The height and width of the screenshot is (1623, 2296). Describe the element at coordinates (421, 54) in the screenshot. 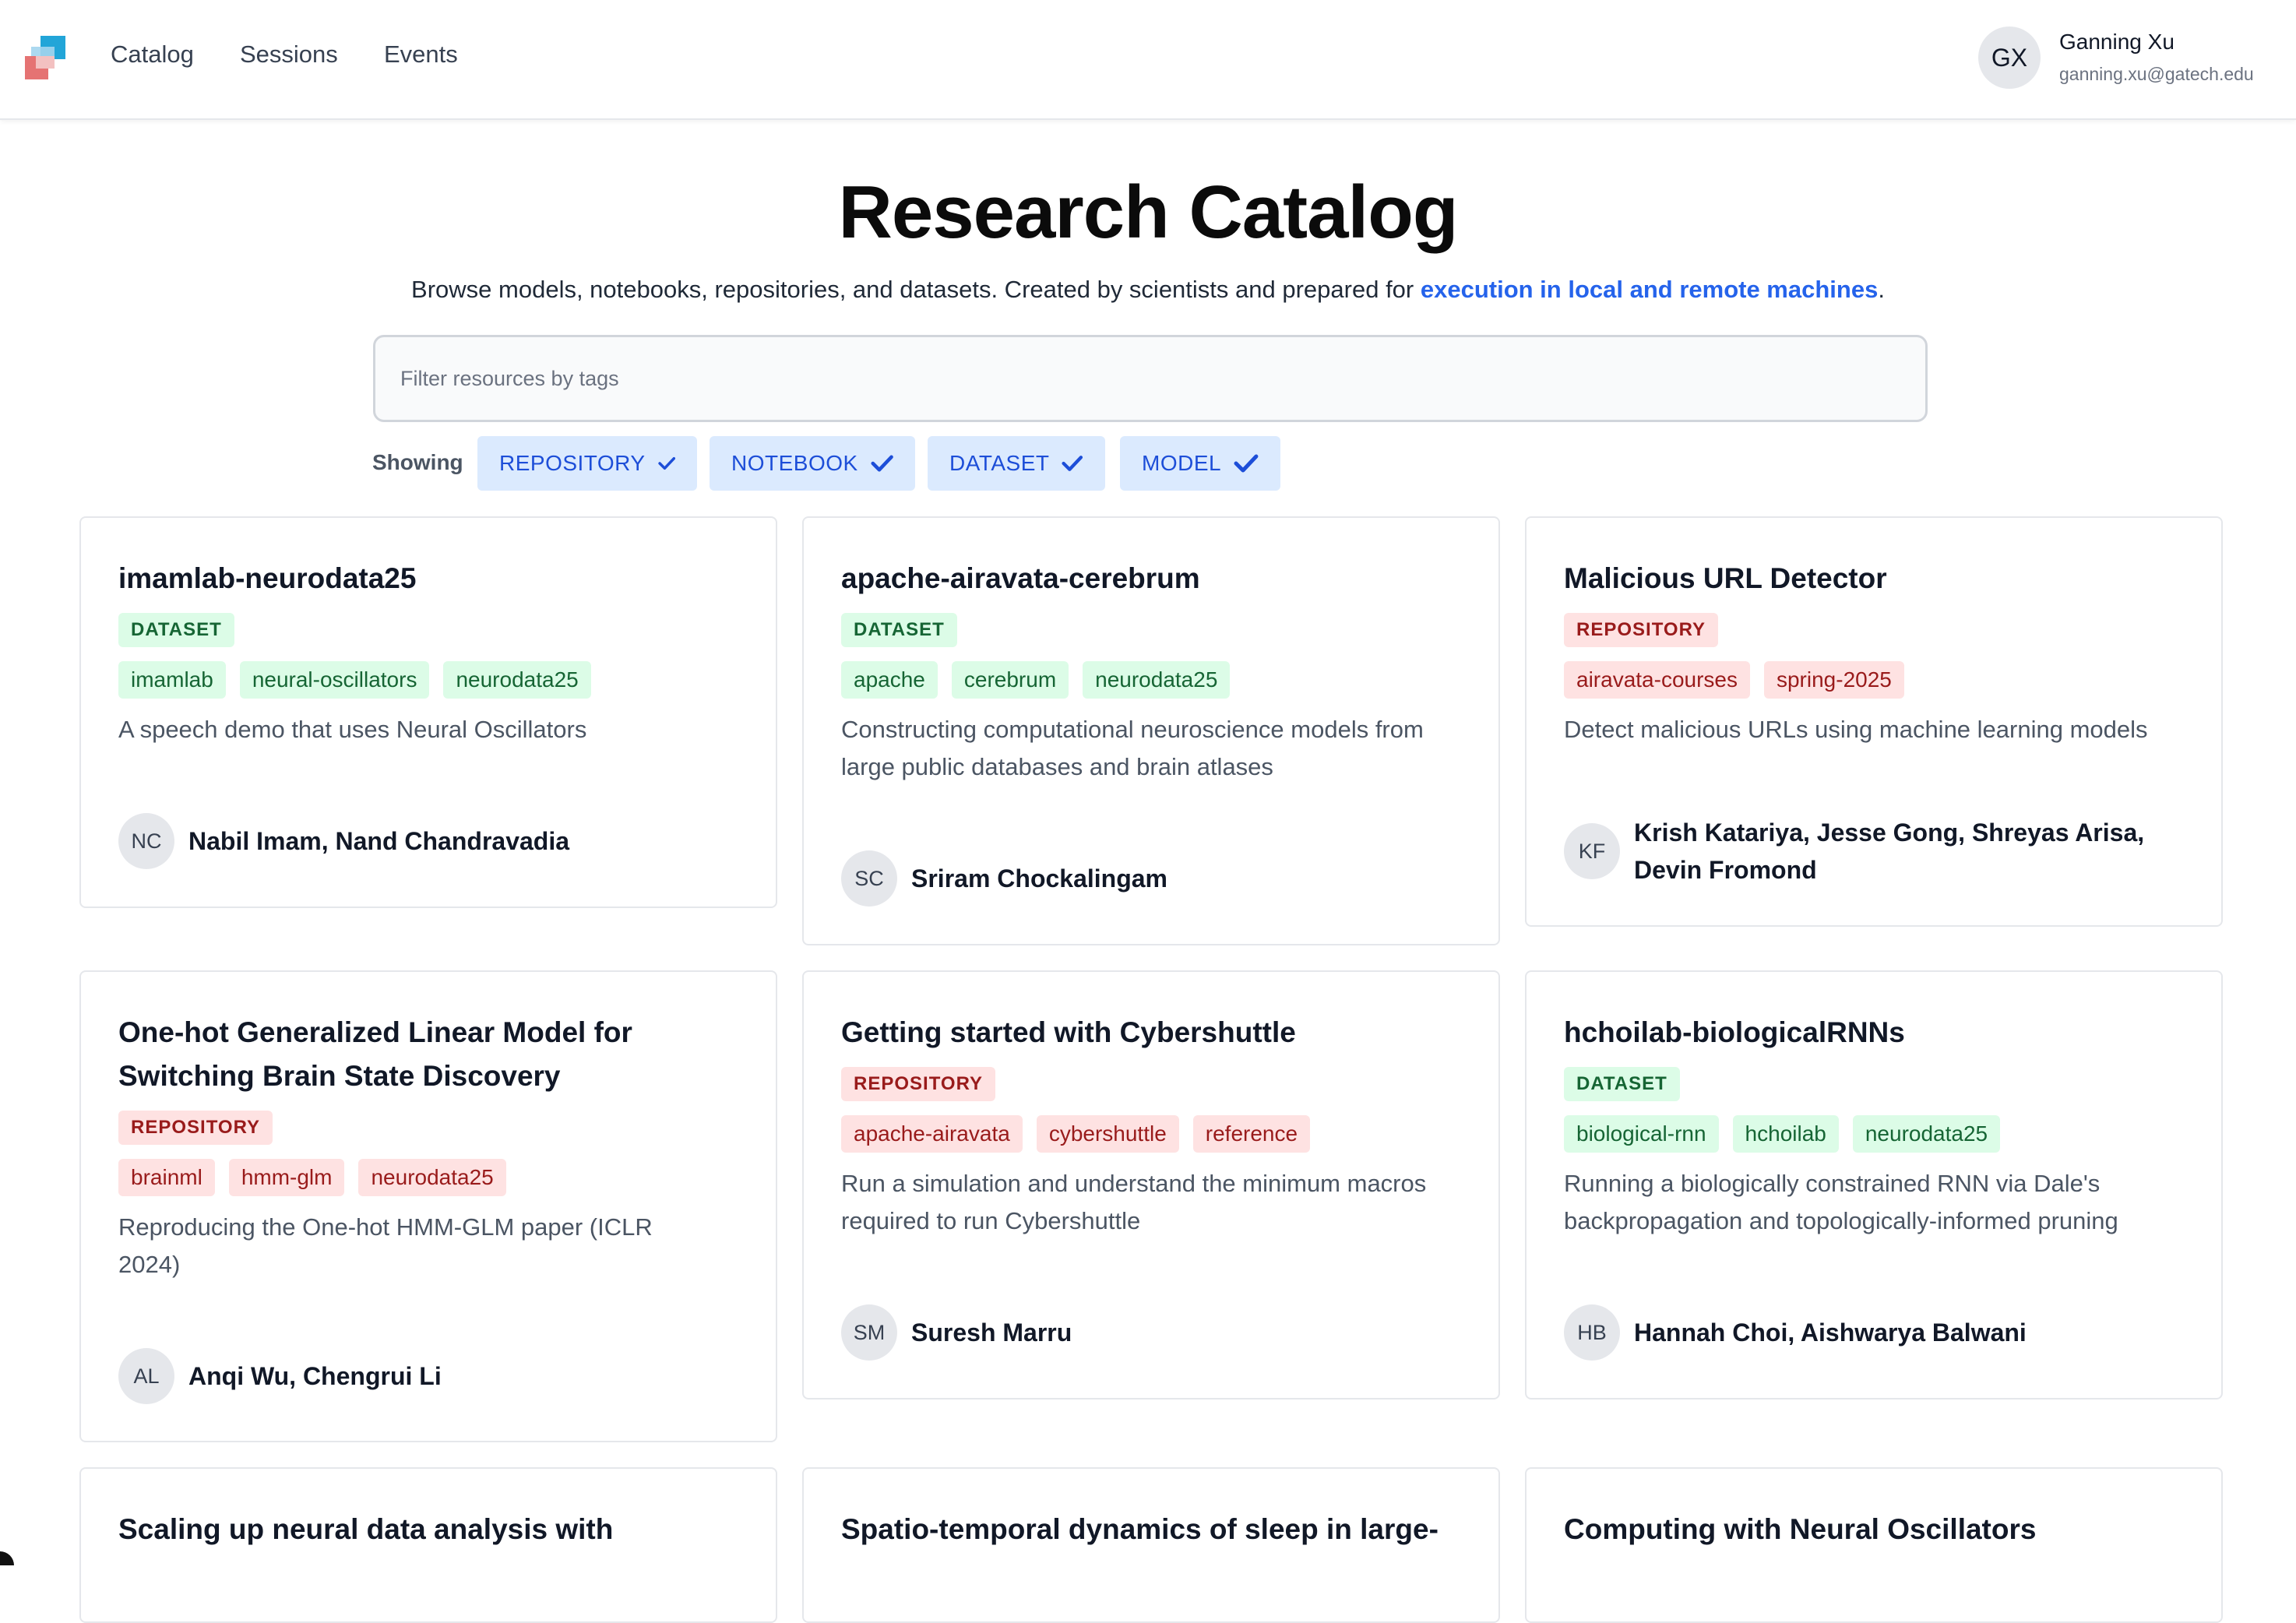

I see `nav-link-events: Events` at that location.